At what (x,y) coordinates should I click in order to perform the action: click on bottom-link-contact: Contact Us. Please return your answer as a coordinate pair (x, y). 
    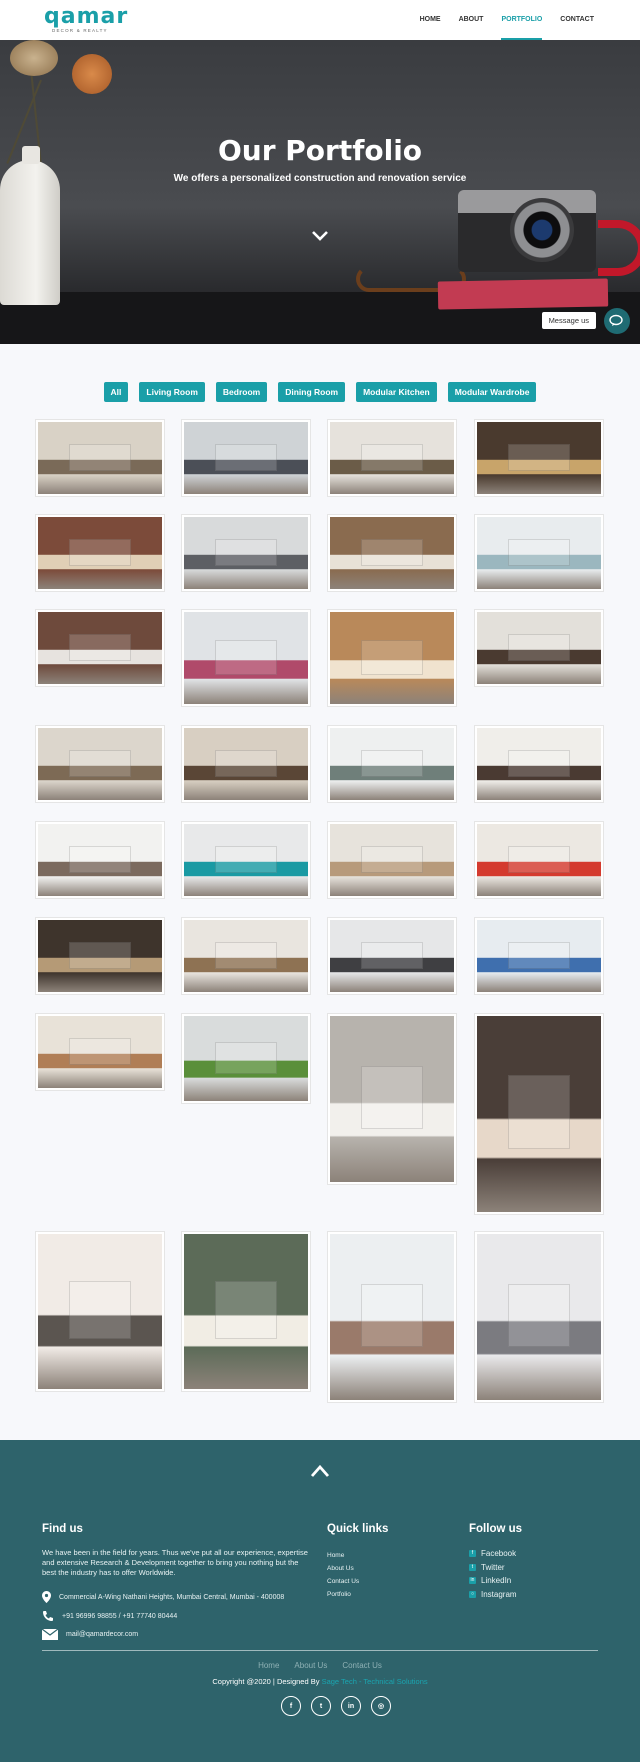
    Looking at the image, I should click on (362, 1665).